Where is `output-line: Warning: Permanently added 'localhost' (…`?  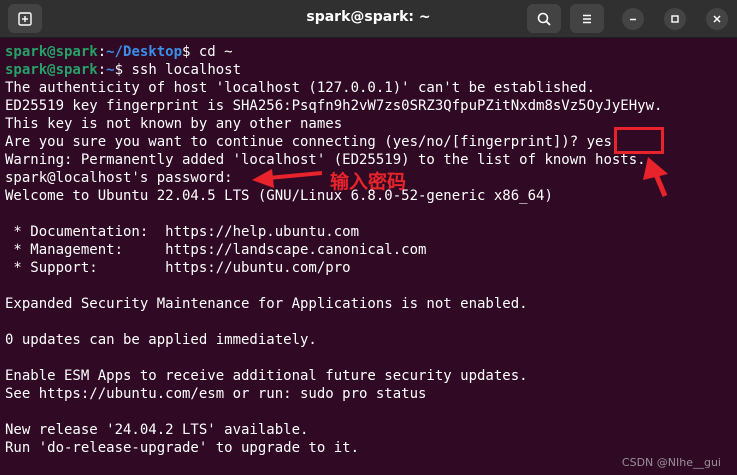 output-line: Warning: Permanently added 'localhost' (… is located at coordinates (325, 160).